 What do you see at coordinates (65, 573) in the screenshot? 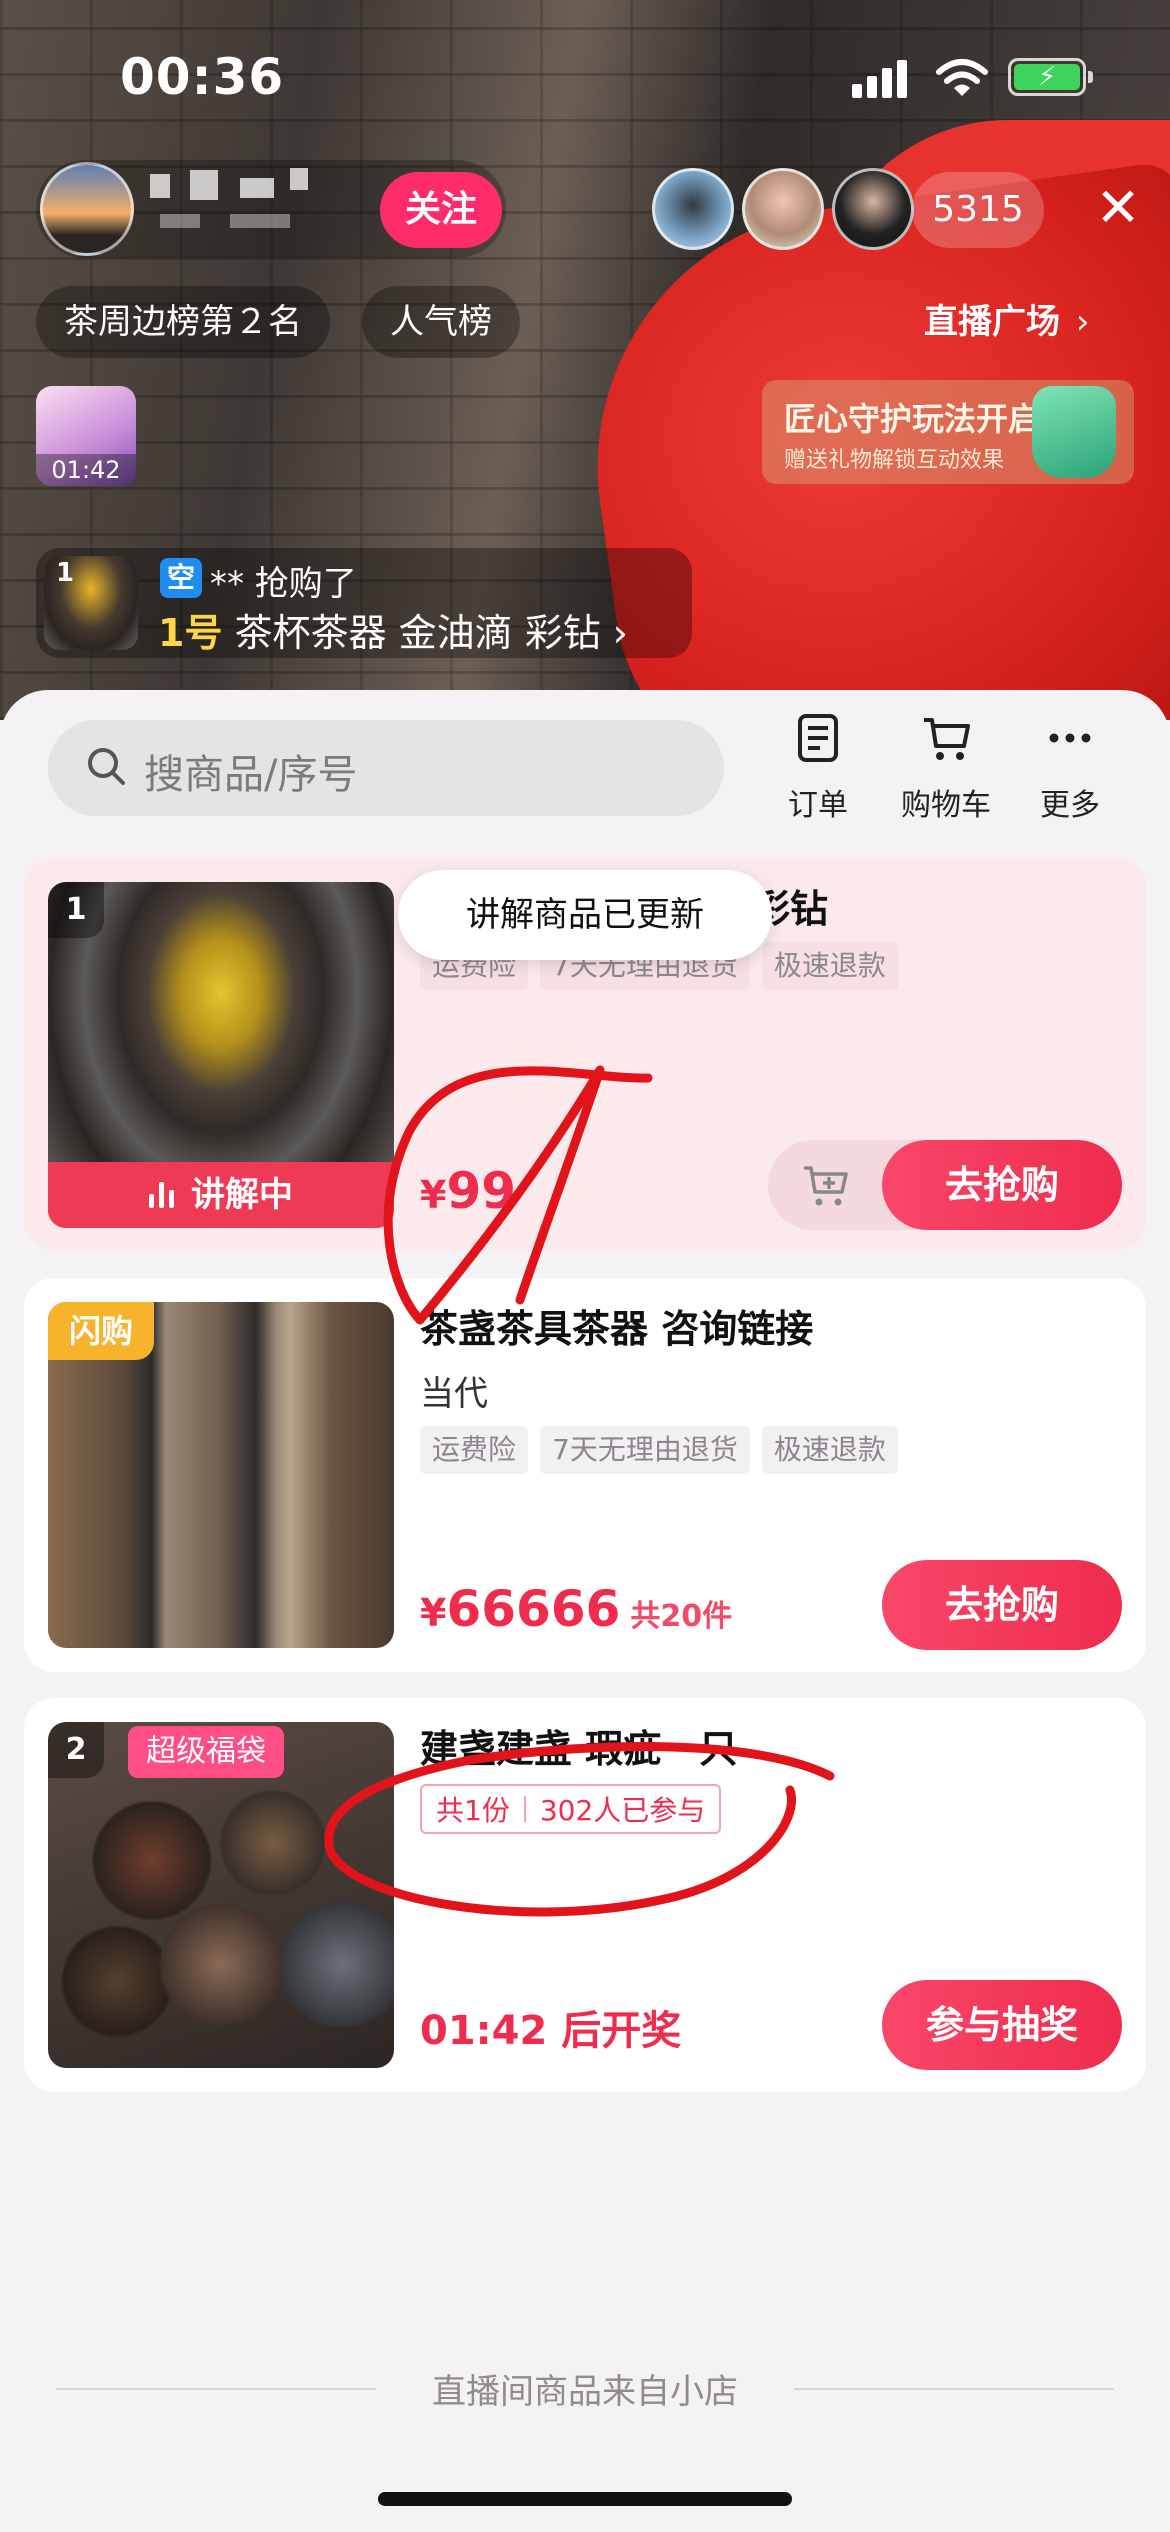
I see `notice-index: 1` at bounding box center [65, 573].